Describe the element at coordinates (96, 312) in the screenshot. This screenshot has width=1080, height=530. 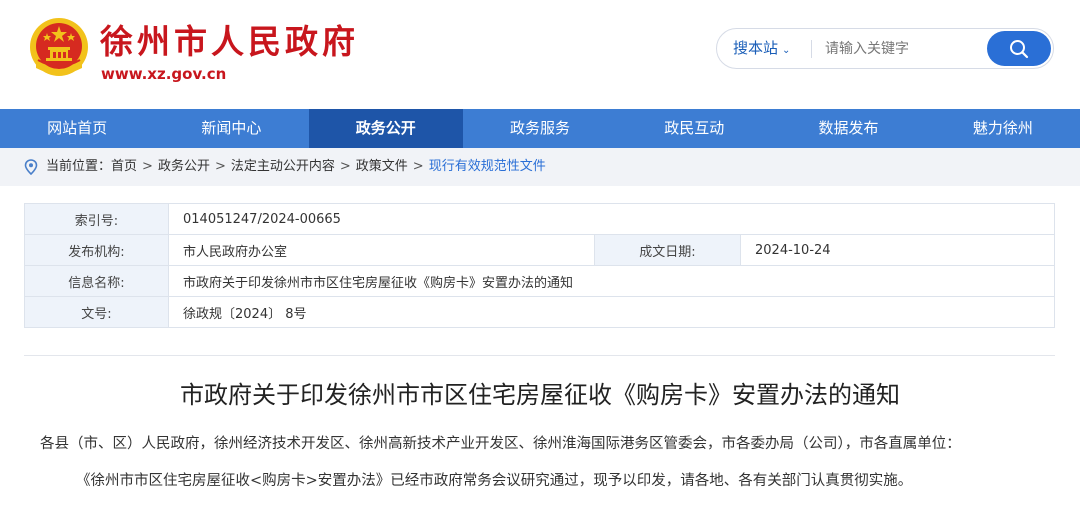
I see `docno-label: 文号:` at that location.